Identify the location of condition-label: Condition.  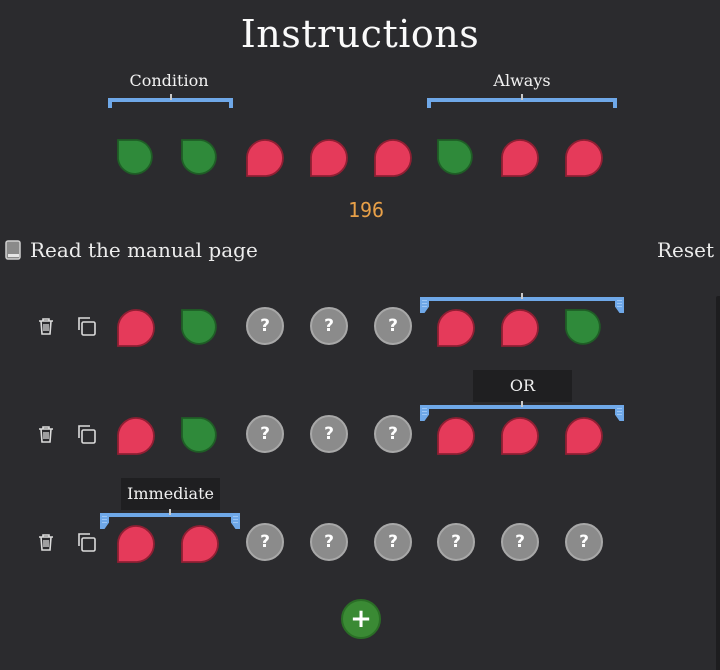
(169, 80).